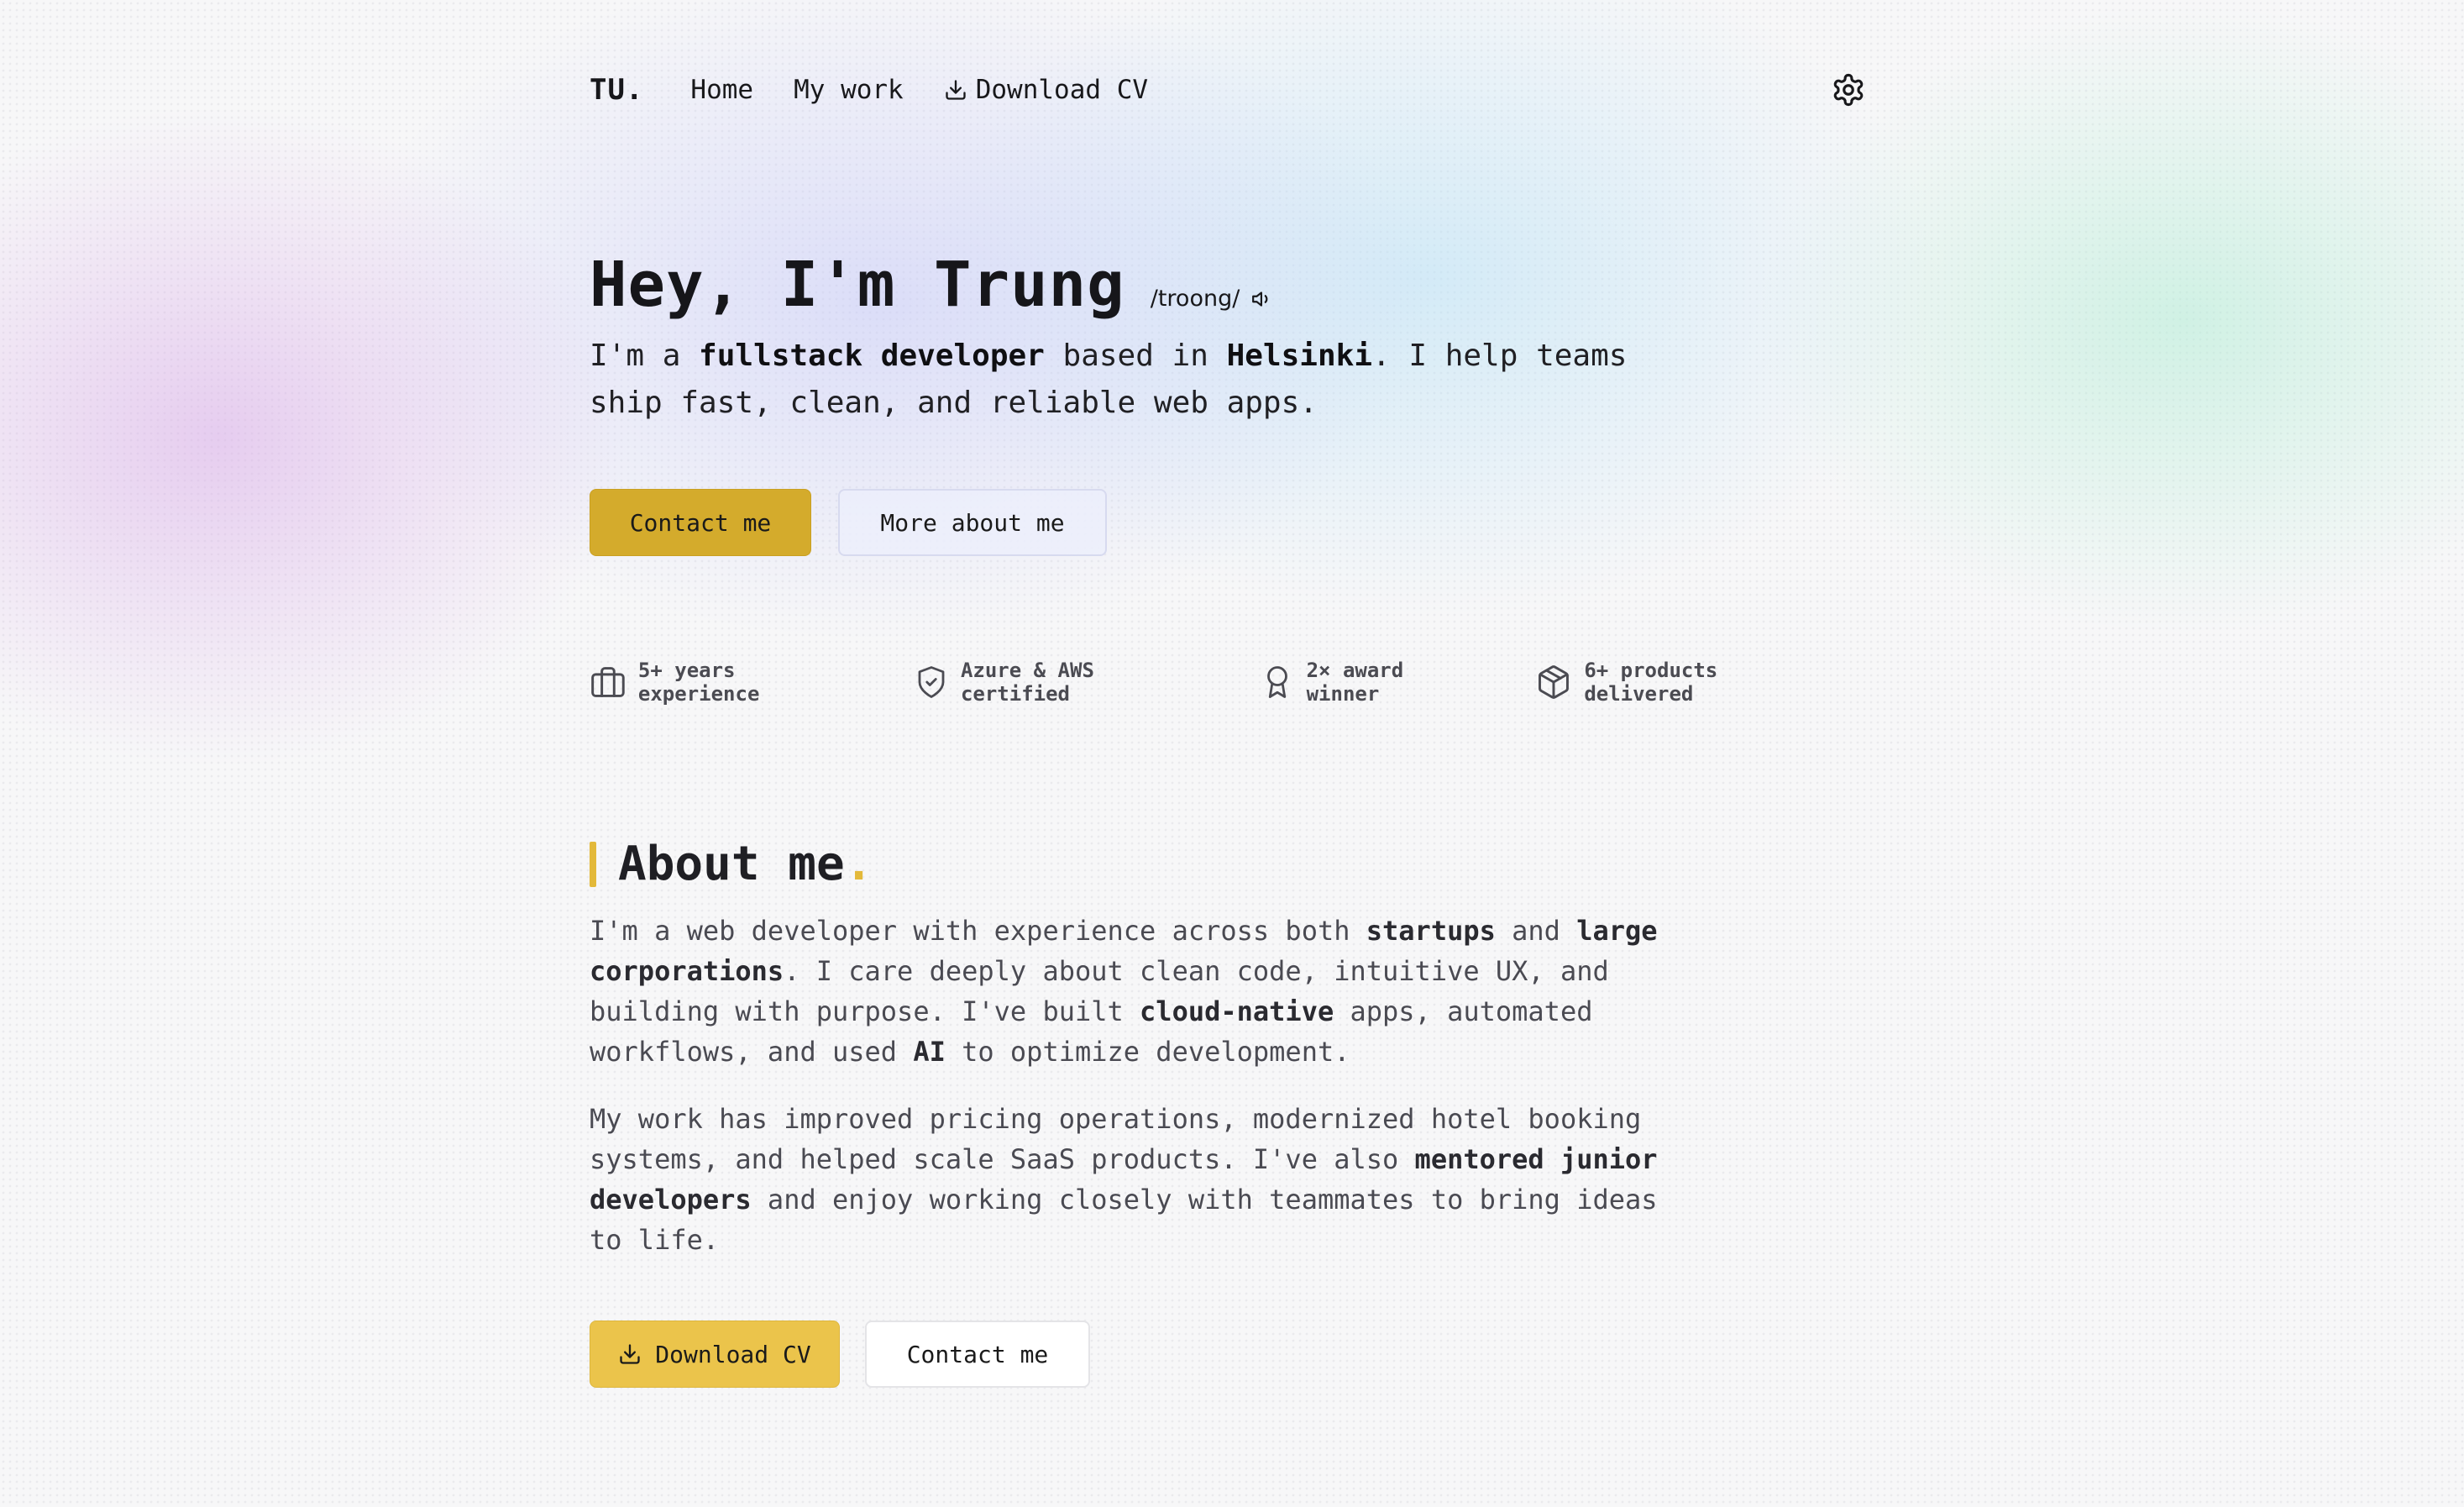 Image resolution: width=2464 pixels, height=1507 pixels. I want to click on about-heading: About me, so click(731, 864).